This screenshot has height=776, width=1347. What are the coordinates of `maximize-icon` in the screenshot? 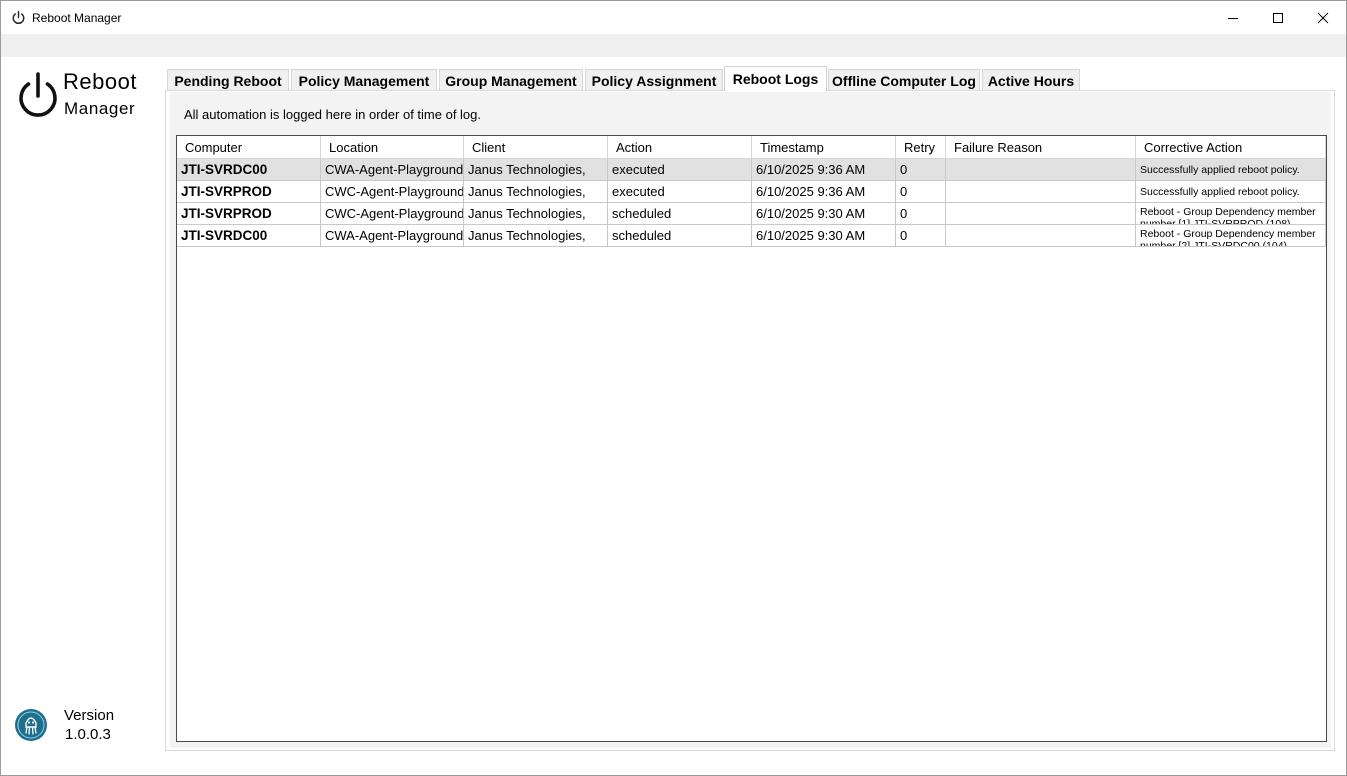 It's located at (1278, 17).